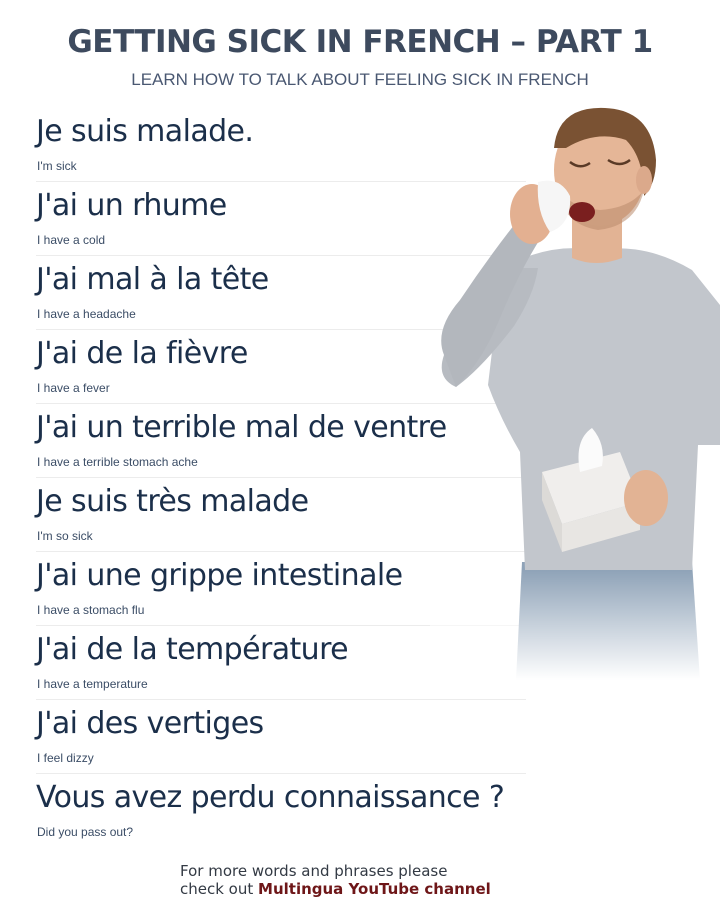 The image size is (720, 900). Describe the element at coordinates (360, 42) in the screenshot. I see `page-title: GETTING SICK IN FRENCH – PART 1` at that location.